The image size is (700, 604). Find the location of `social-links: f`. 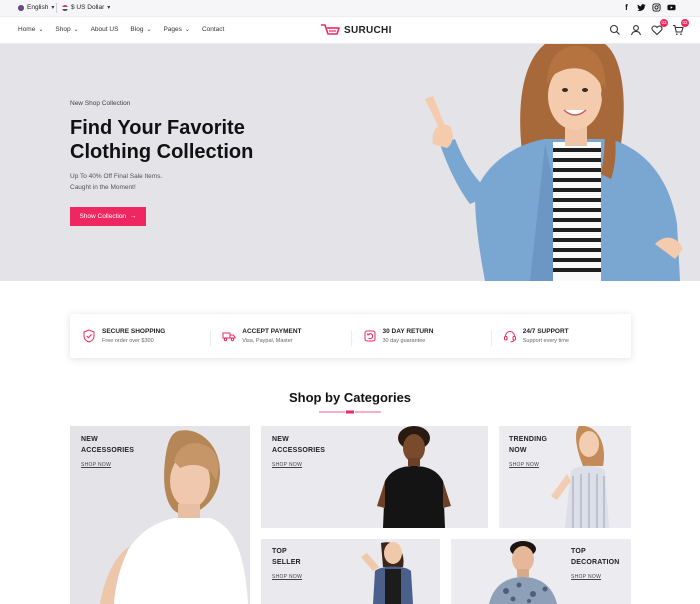

social-links: f is located at coordinates (649, 7).